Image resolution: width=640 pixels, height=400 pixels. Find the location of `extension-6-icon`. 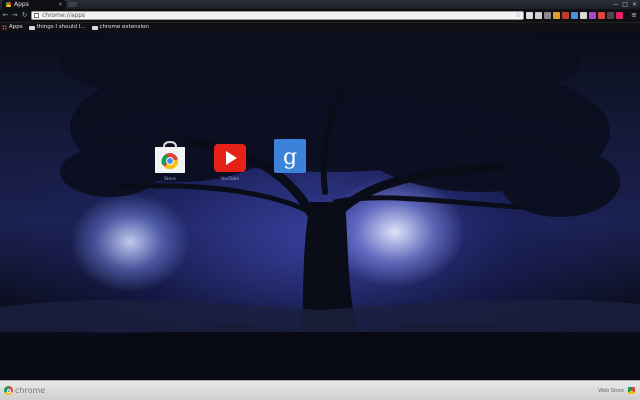

extension-6-icon is located at coordinates (574, 15).